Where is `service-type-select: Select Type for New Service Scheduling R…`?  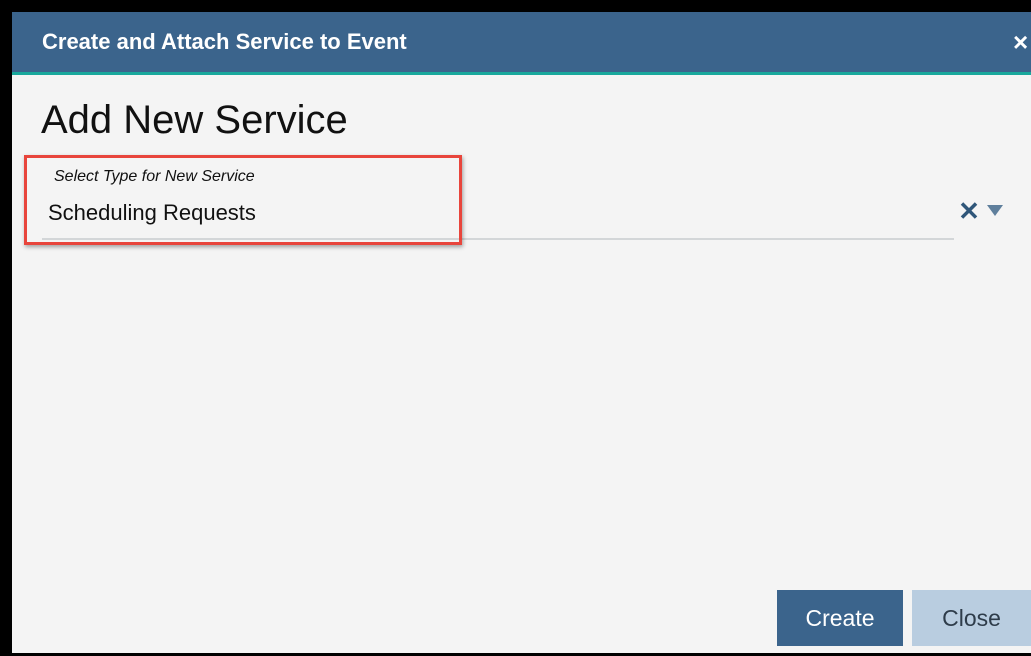
service-type-select: Select Type for New Service Scheduling R… is located at coordinates (498, 199).